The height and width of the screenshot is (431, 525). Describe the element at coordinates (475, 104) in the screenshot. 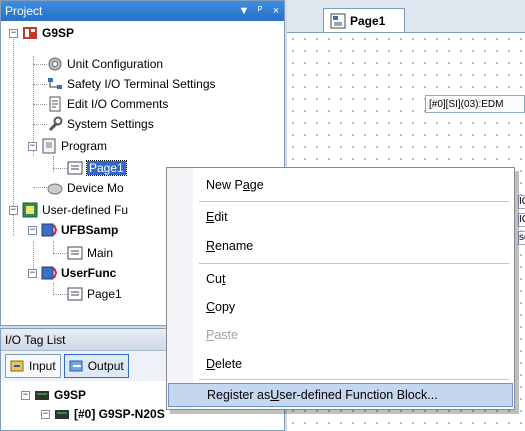

I see `edm-input-tag: [#0][SI](03):EDM` at that location.